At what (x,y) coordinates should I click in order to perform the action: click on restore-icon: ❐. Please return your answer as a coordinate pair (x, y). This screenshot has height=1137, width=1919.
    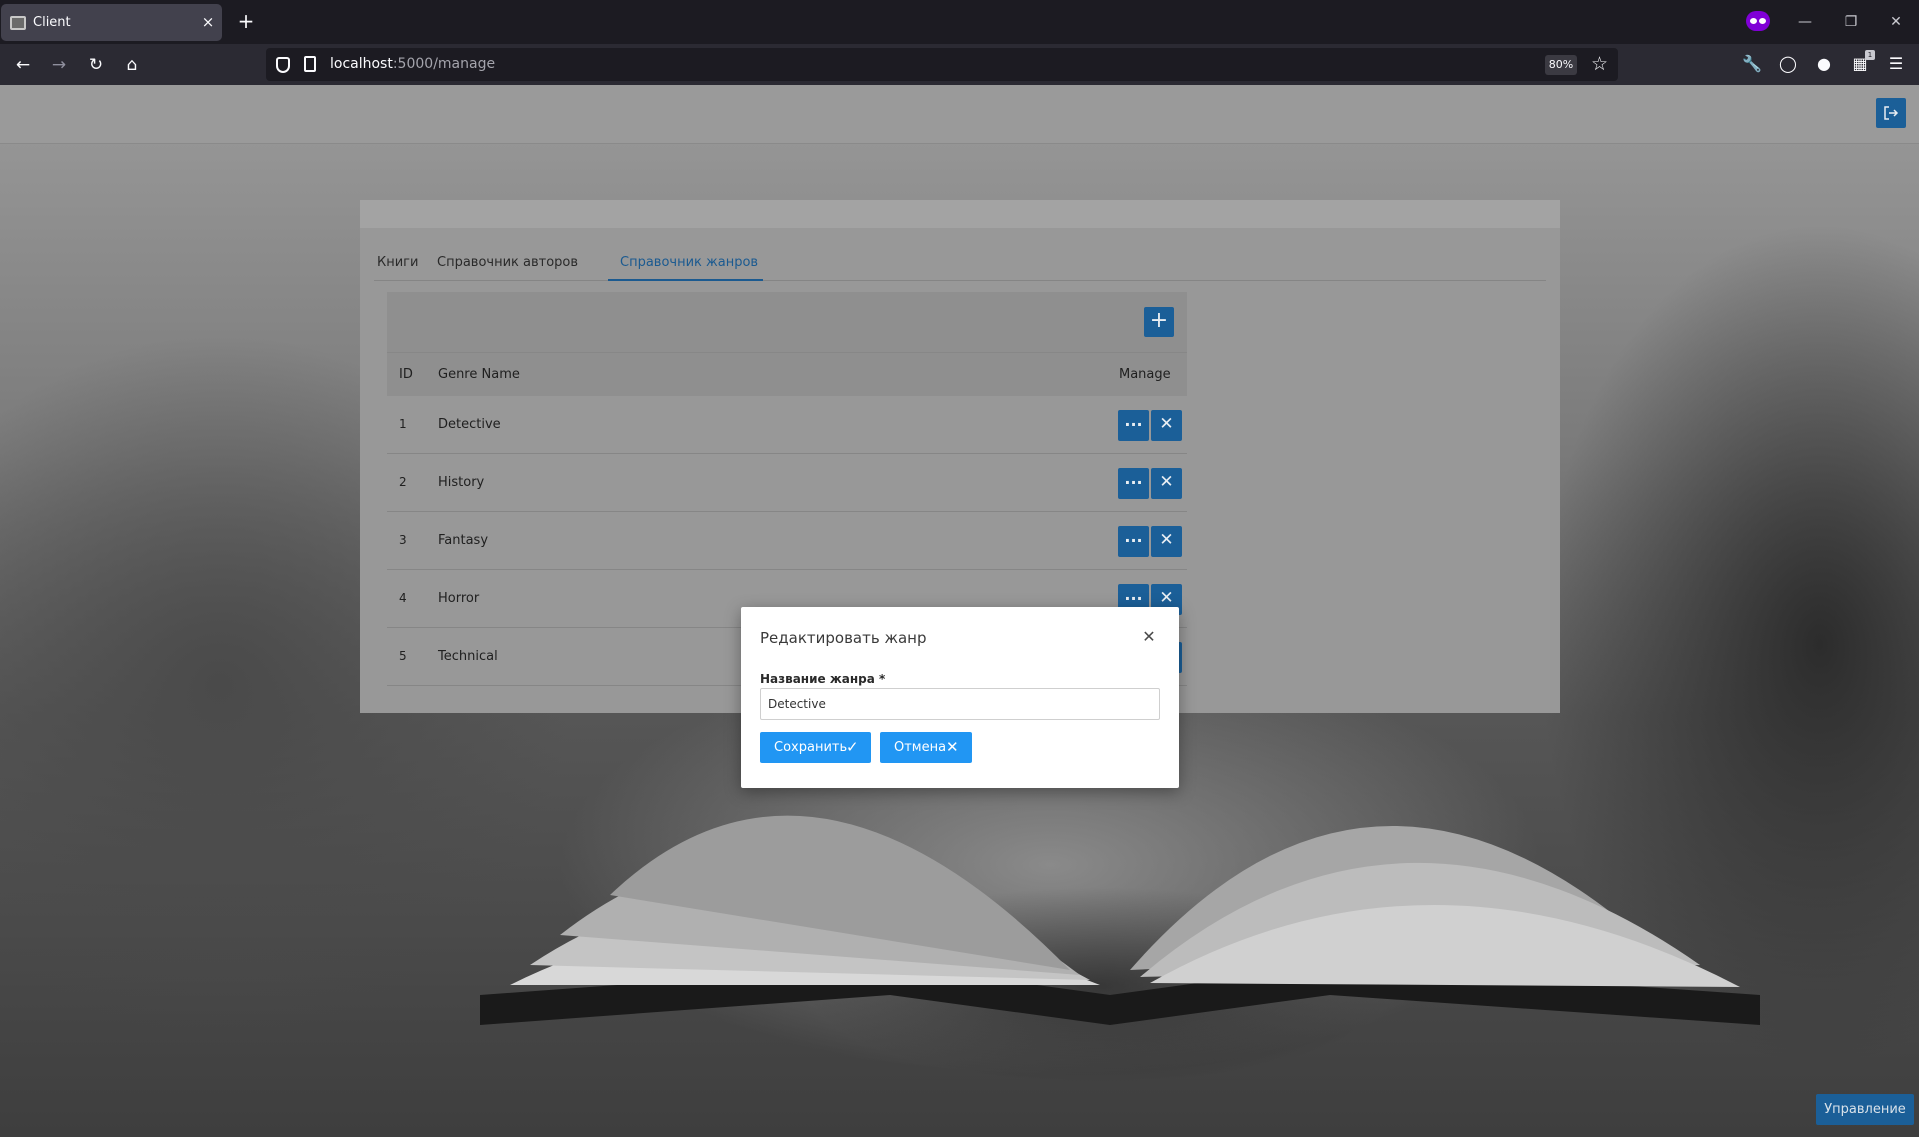
    Looking at the image, I should click on (1851, 22).